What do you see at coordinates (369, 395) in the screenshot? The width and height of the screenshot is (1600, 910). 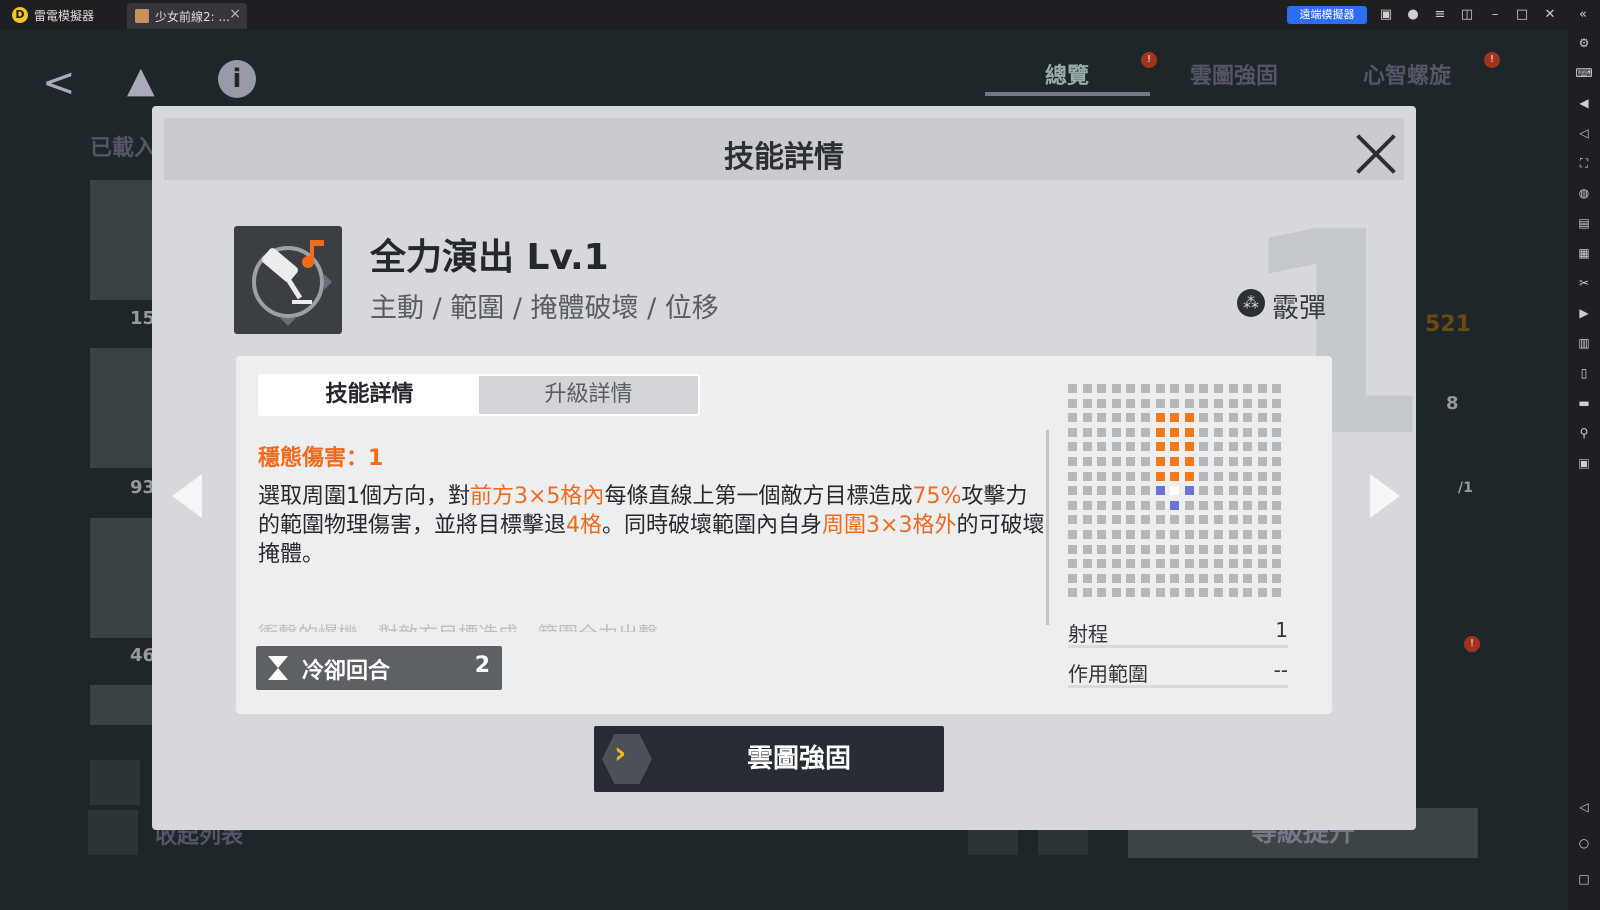 I see `tab-skill-detail: 技能詳情` at bounding box center [369, 395].